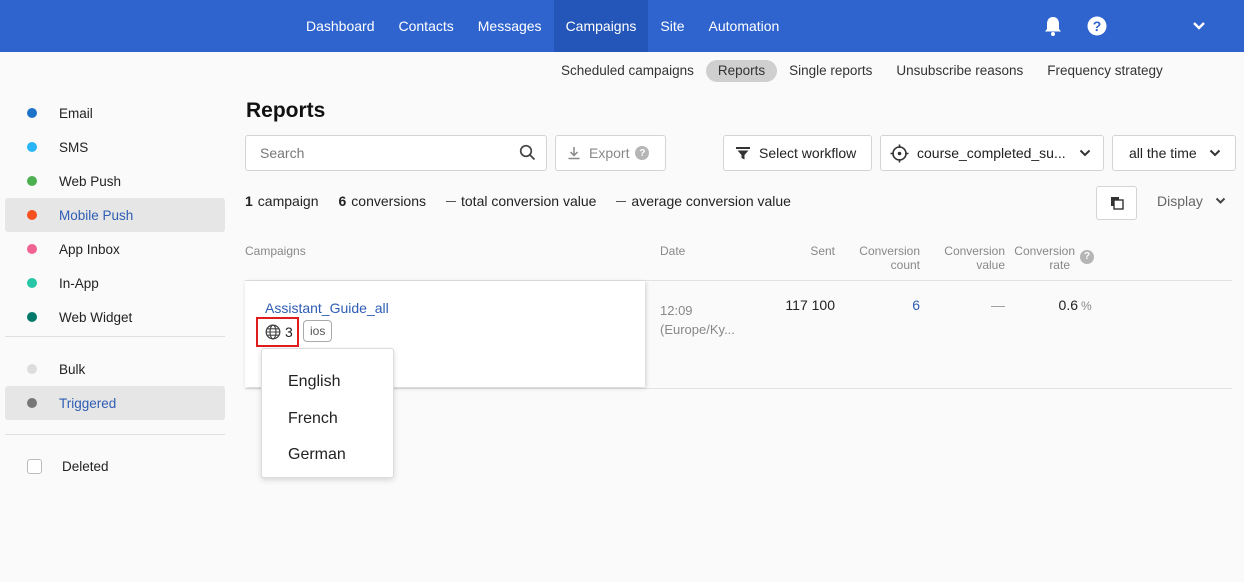  Describe the element at coordinates (711, 201) in the screenshot. I see `average-value-label: average conversion value` at that location.